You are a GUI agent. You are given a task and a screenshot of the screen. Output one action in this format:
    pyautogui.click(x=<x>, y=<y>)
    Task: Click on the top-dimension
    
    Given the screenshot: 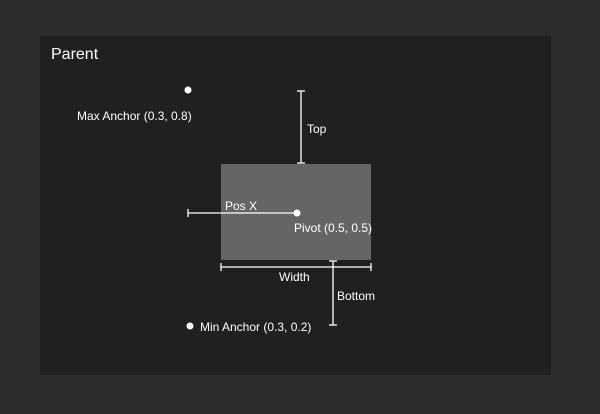 What is the action you would take?
    pyautogui.click(x=301, y=127)
    